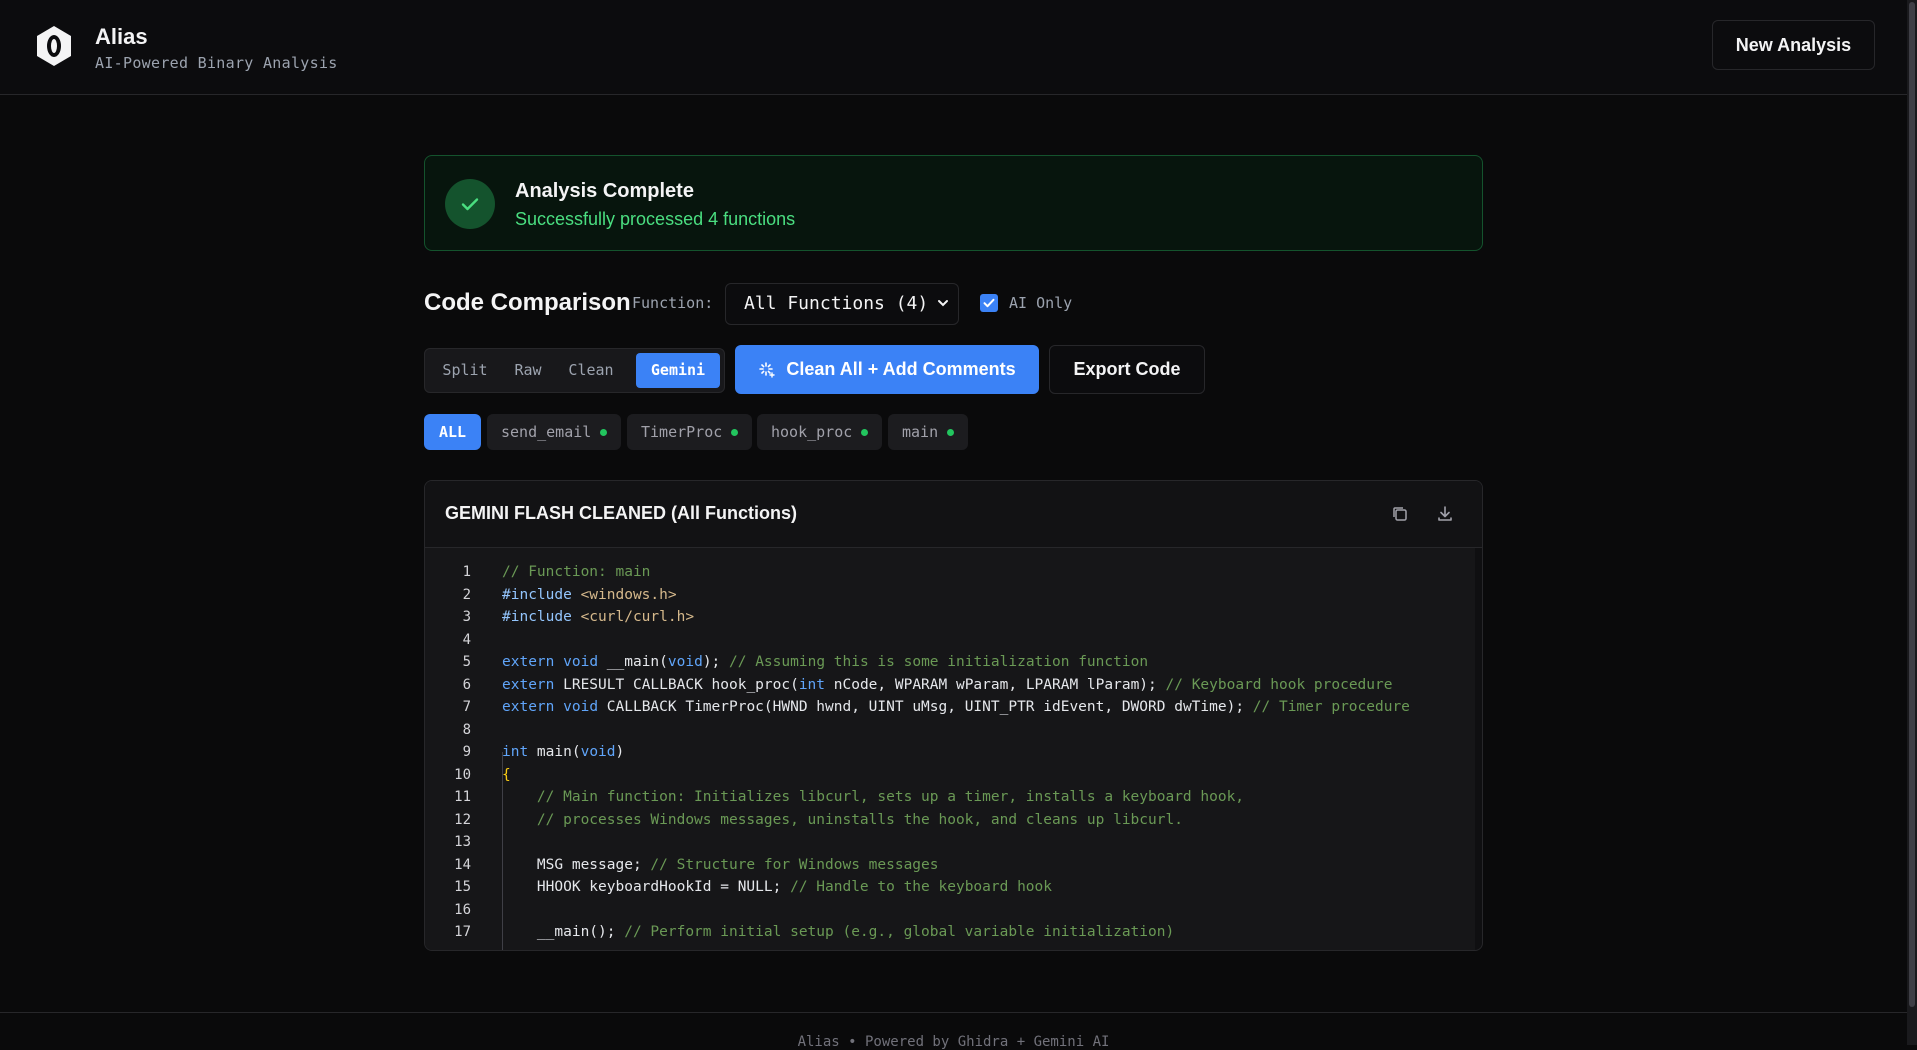 This screenshot has width=1917, height=1050. I want to click on line-number: 4, so click(466, 639).